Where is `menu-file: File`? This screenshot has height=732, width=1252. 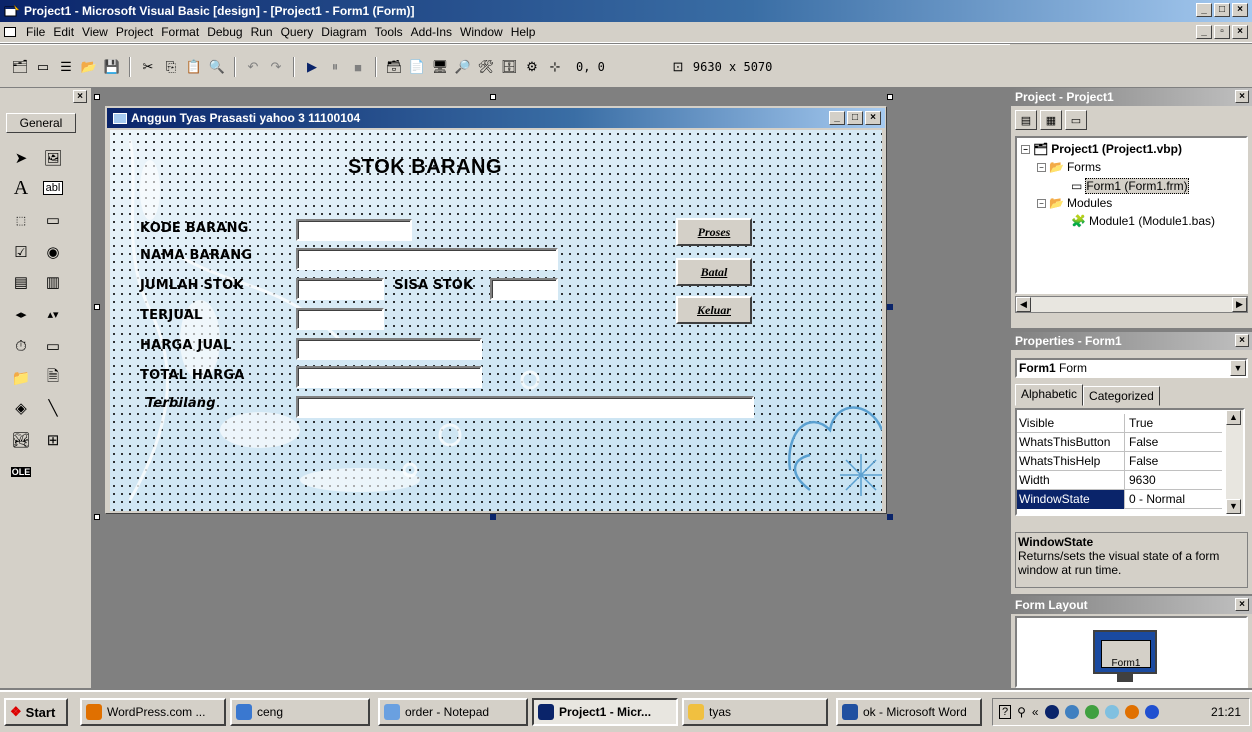 menu-file: File is located at coordinates (35, 32).